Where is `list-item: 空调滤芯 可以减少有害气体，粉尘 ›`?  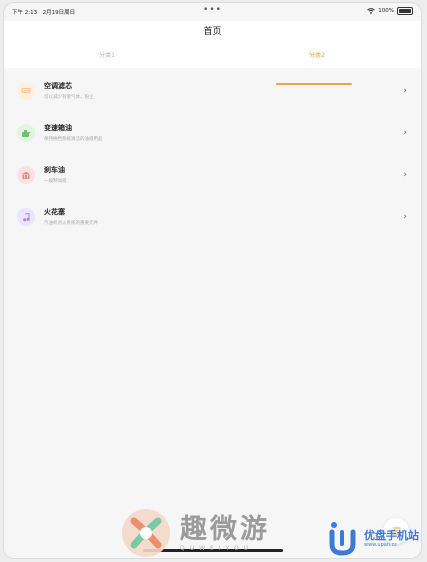 list-item: 空调滤芯 可以减少有害气体，粉尘 › is located at coordinates (212, 93).